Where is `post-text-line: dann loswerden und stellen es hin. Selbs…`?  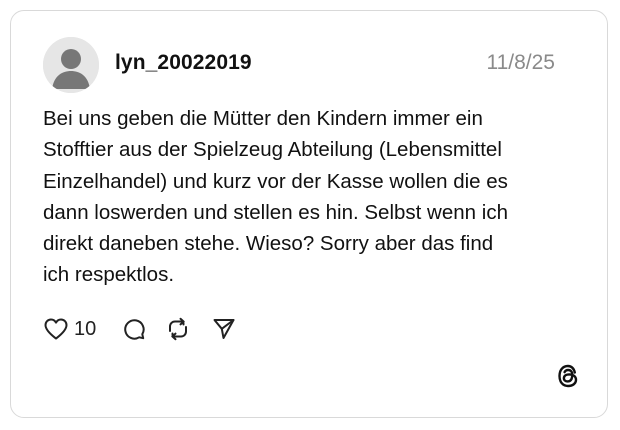 post-text-line: dann loswerden und stellen es hin. Selbs… is located at coordinates (275, 212).